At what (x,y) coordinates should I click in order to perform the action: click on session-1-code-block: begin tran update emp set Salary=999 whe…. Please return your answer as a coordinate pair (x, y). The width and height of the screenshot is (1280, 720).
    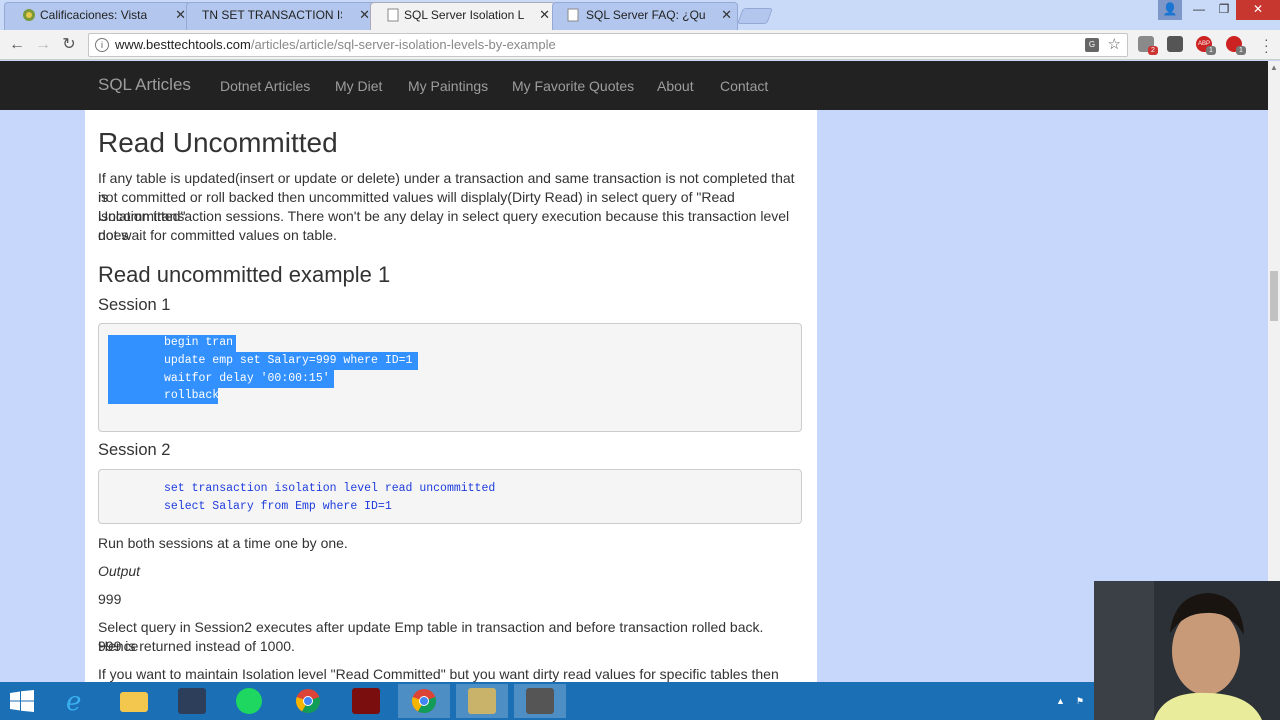
    Looking at the image, I should click on (450, 377).